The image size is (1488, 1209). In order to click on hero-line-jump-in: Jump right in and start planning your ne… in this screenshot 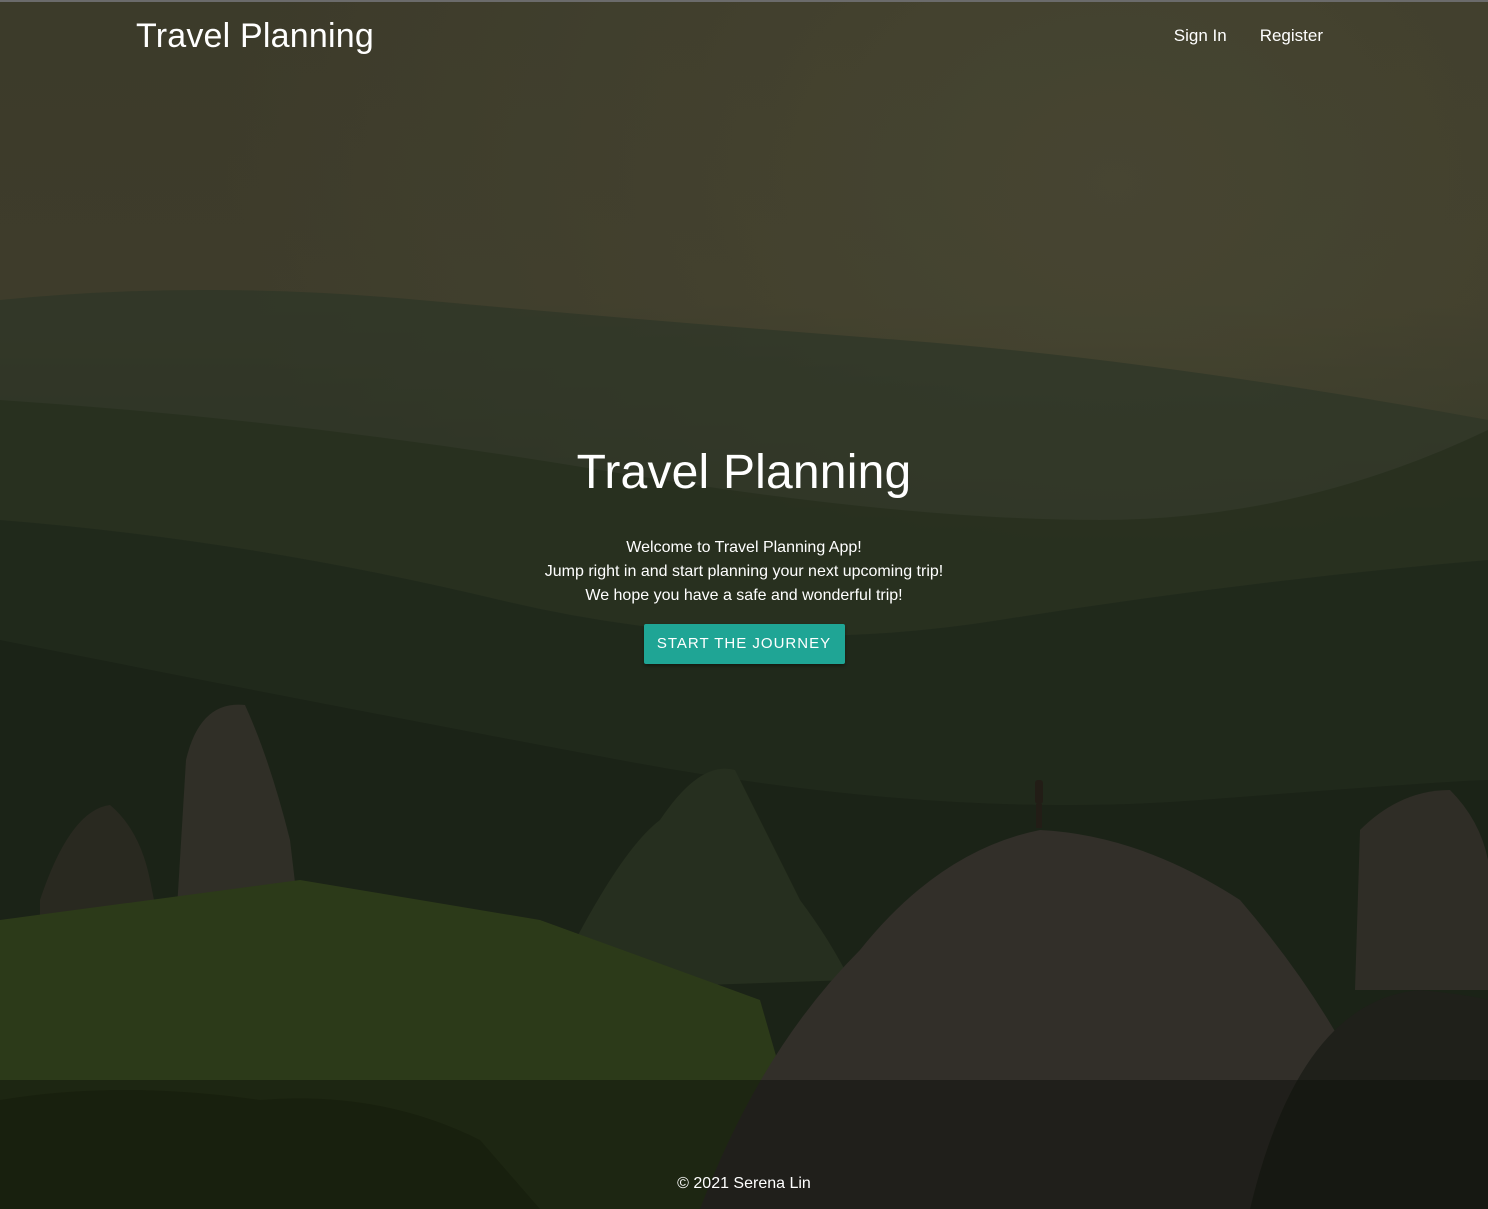, I will do `click(744, 571)`.